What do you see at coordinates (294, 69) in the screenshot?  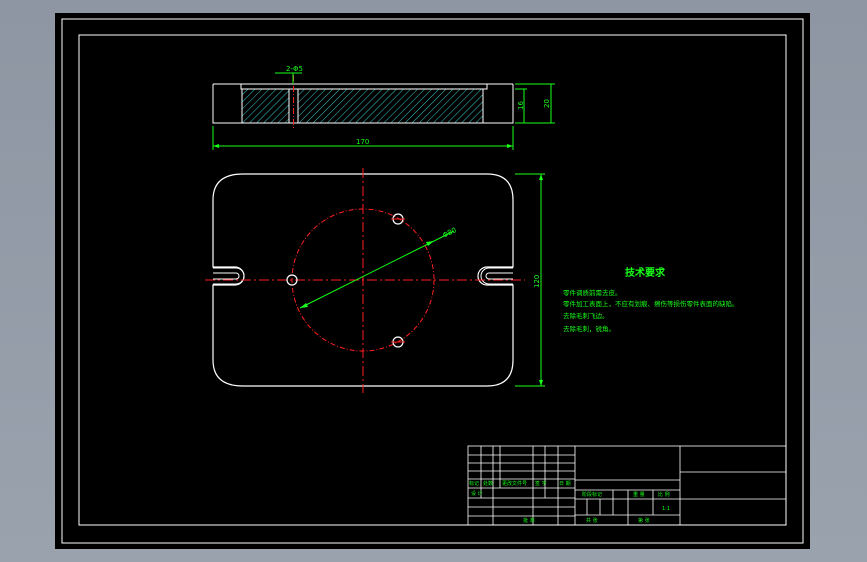 I see `callout-2-phi5: 2-Φ5` at bounding box center [294, 69].